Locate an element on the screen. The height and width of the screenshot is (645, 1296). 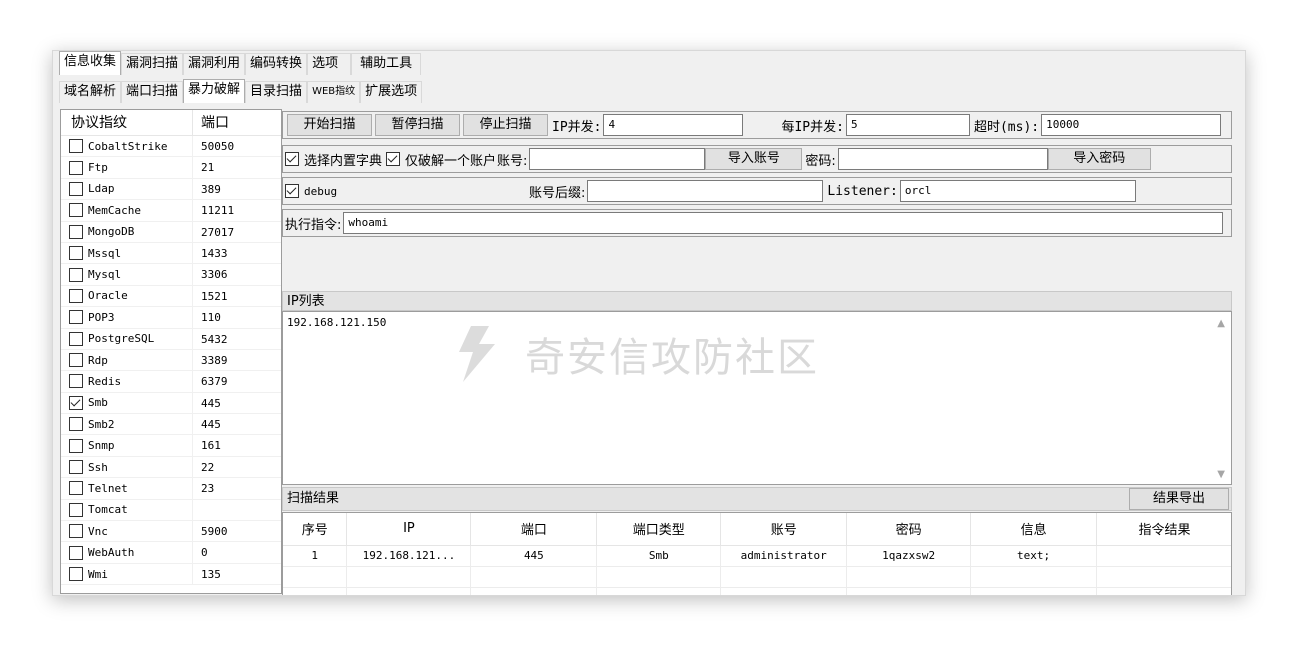
one-account-checkbox: 仅破解一个账户 is located at coordinates (441, 159).